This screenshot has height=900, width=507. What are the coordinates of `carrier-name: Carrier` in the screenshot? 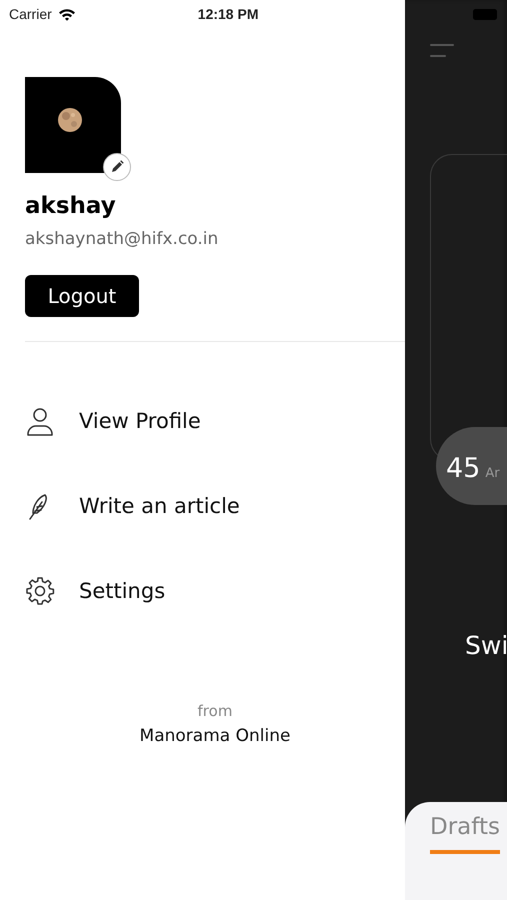 It's located at (30, 14).